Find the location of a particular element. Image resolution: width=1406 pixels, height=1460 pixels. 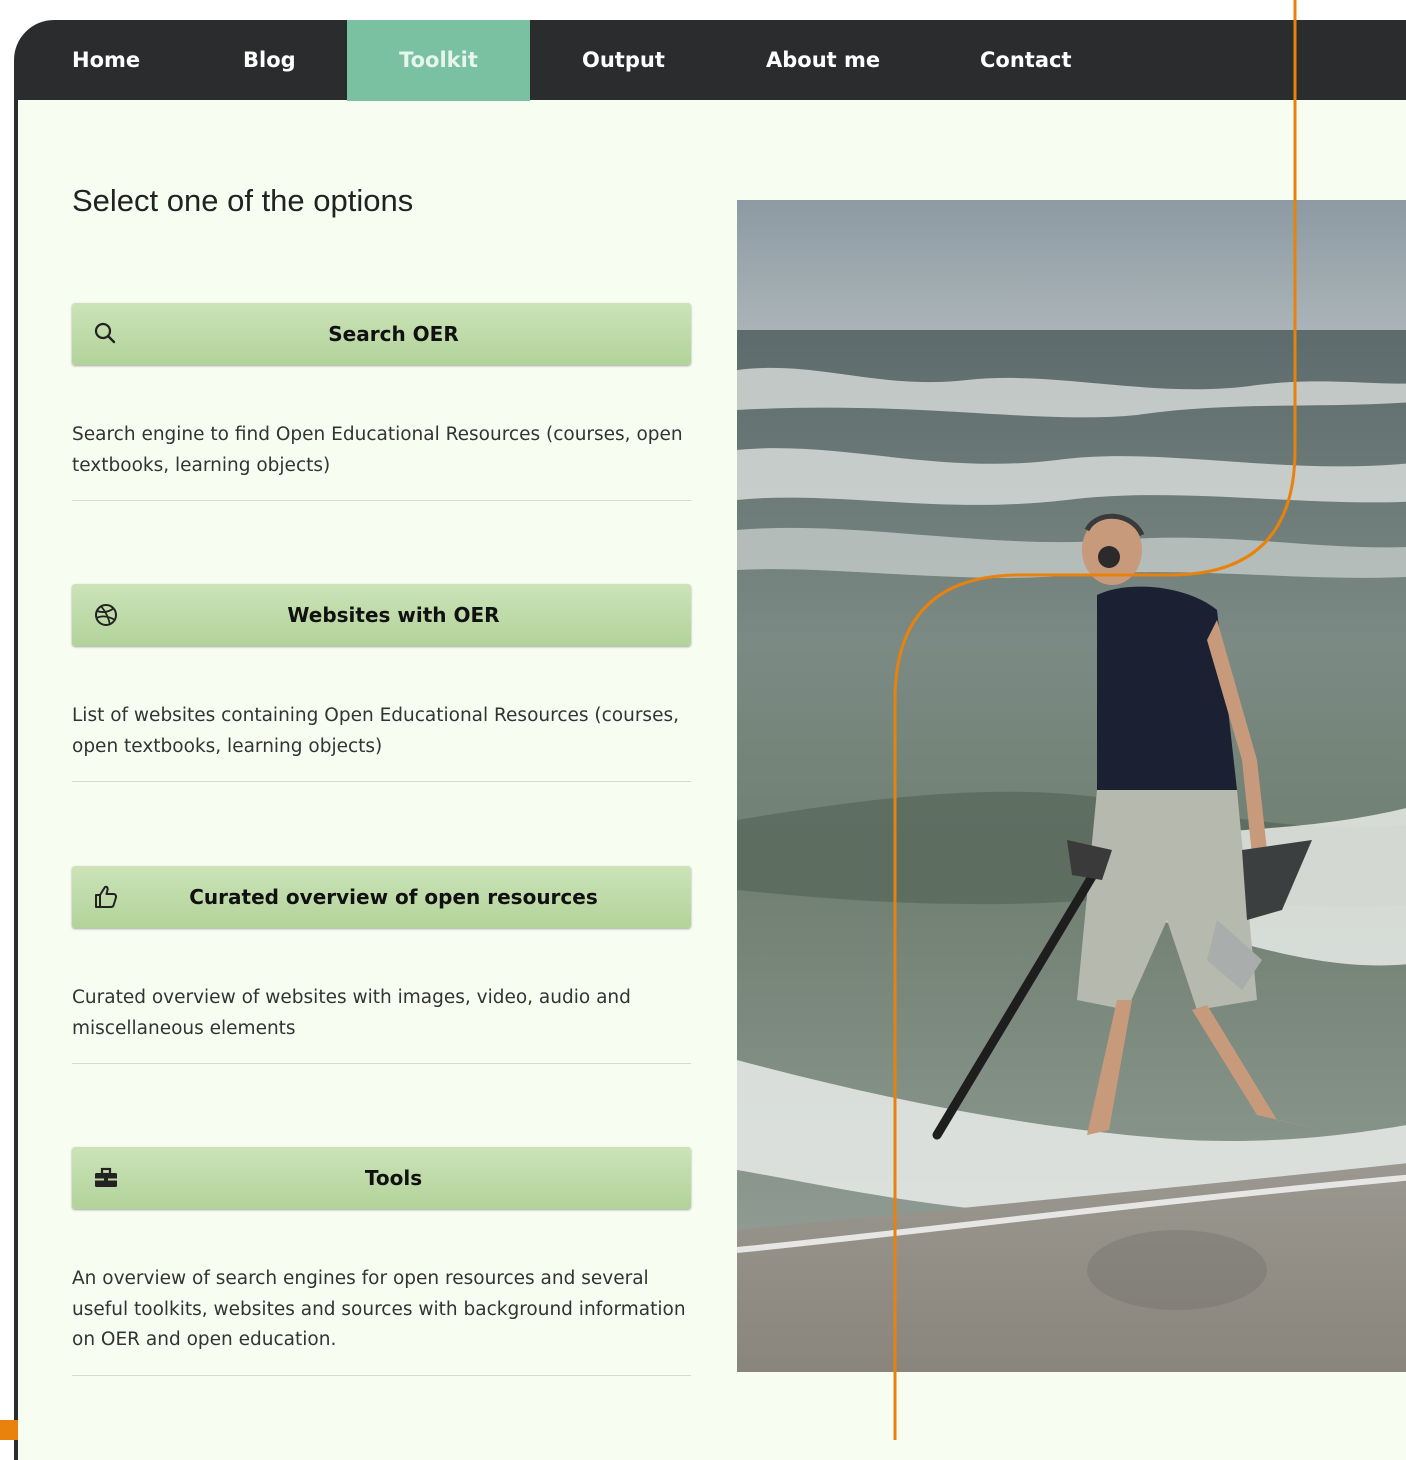

nav-item-home: Home is located at coordinates (106, 60).